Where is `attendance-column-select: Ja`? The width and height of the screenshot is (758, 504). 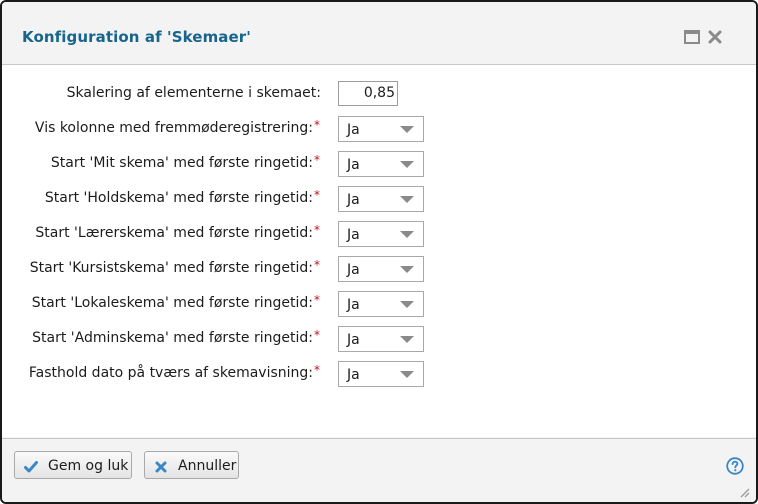 attendance-column-select: Ja is located at coordinates (381, 129).